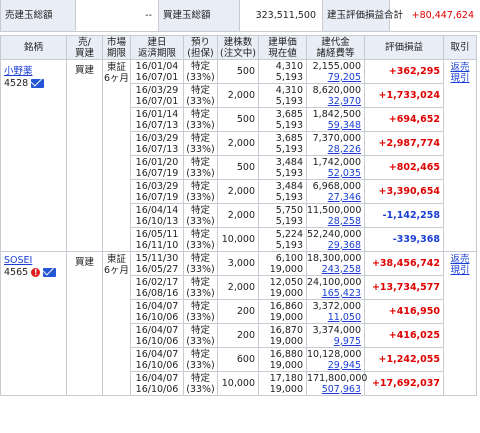  What do you see at coordinates (282, 311) in the screenshot?
I see `price-cell: 16,860 19,000` at bounding box center [282, 311].